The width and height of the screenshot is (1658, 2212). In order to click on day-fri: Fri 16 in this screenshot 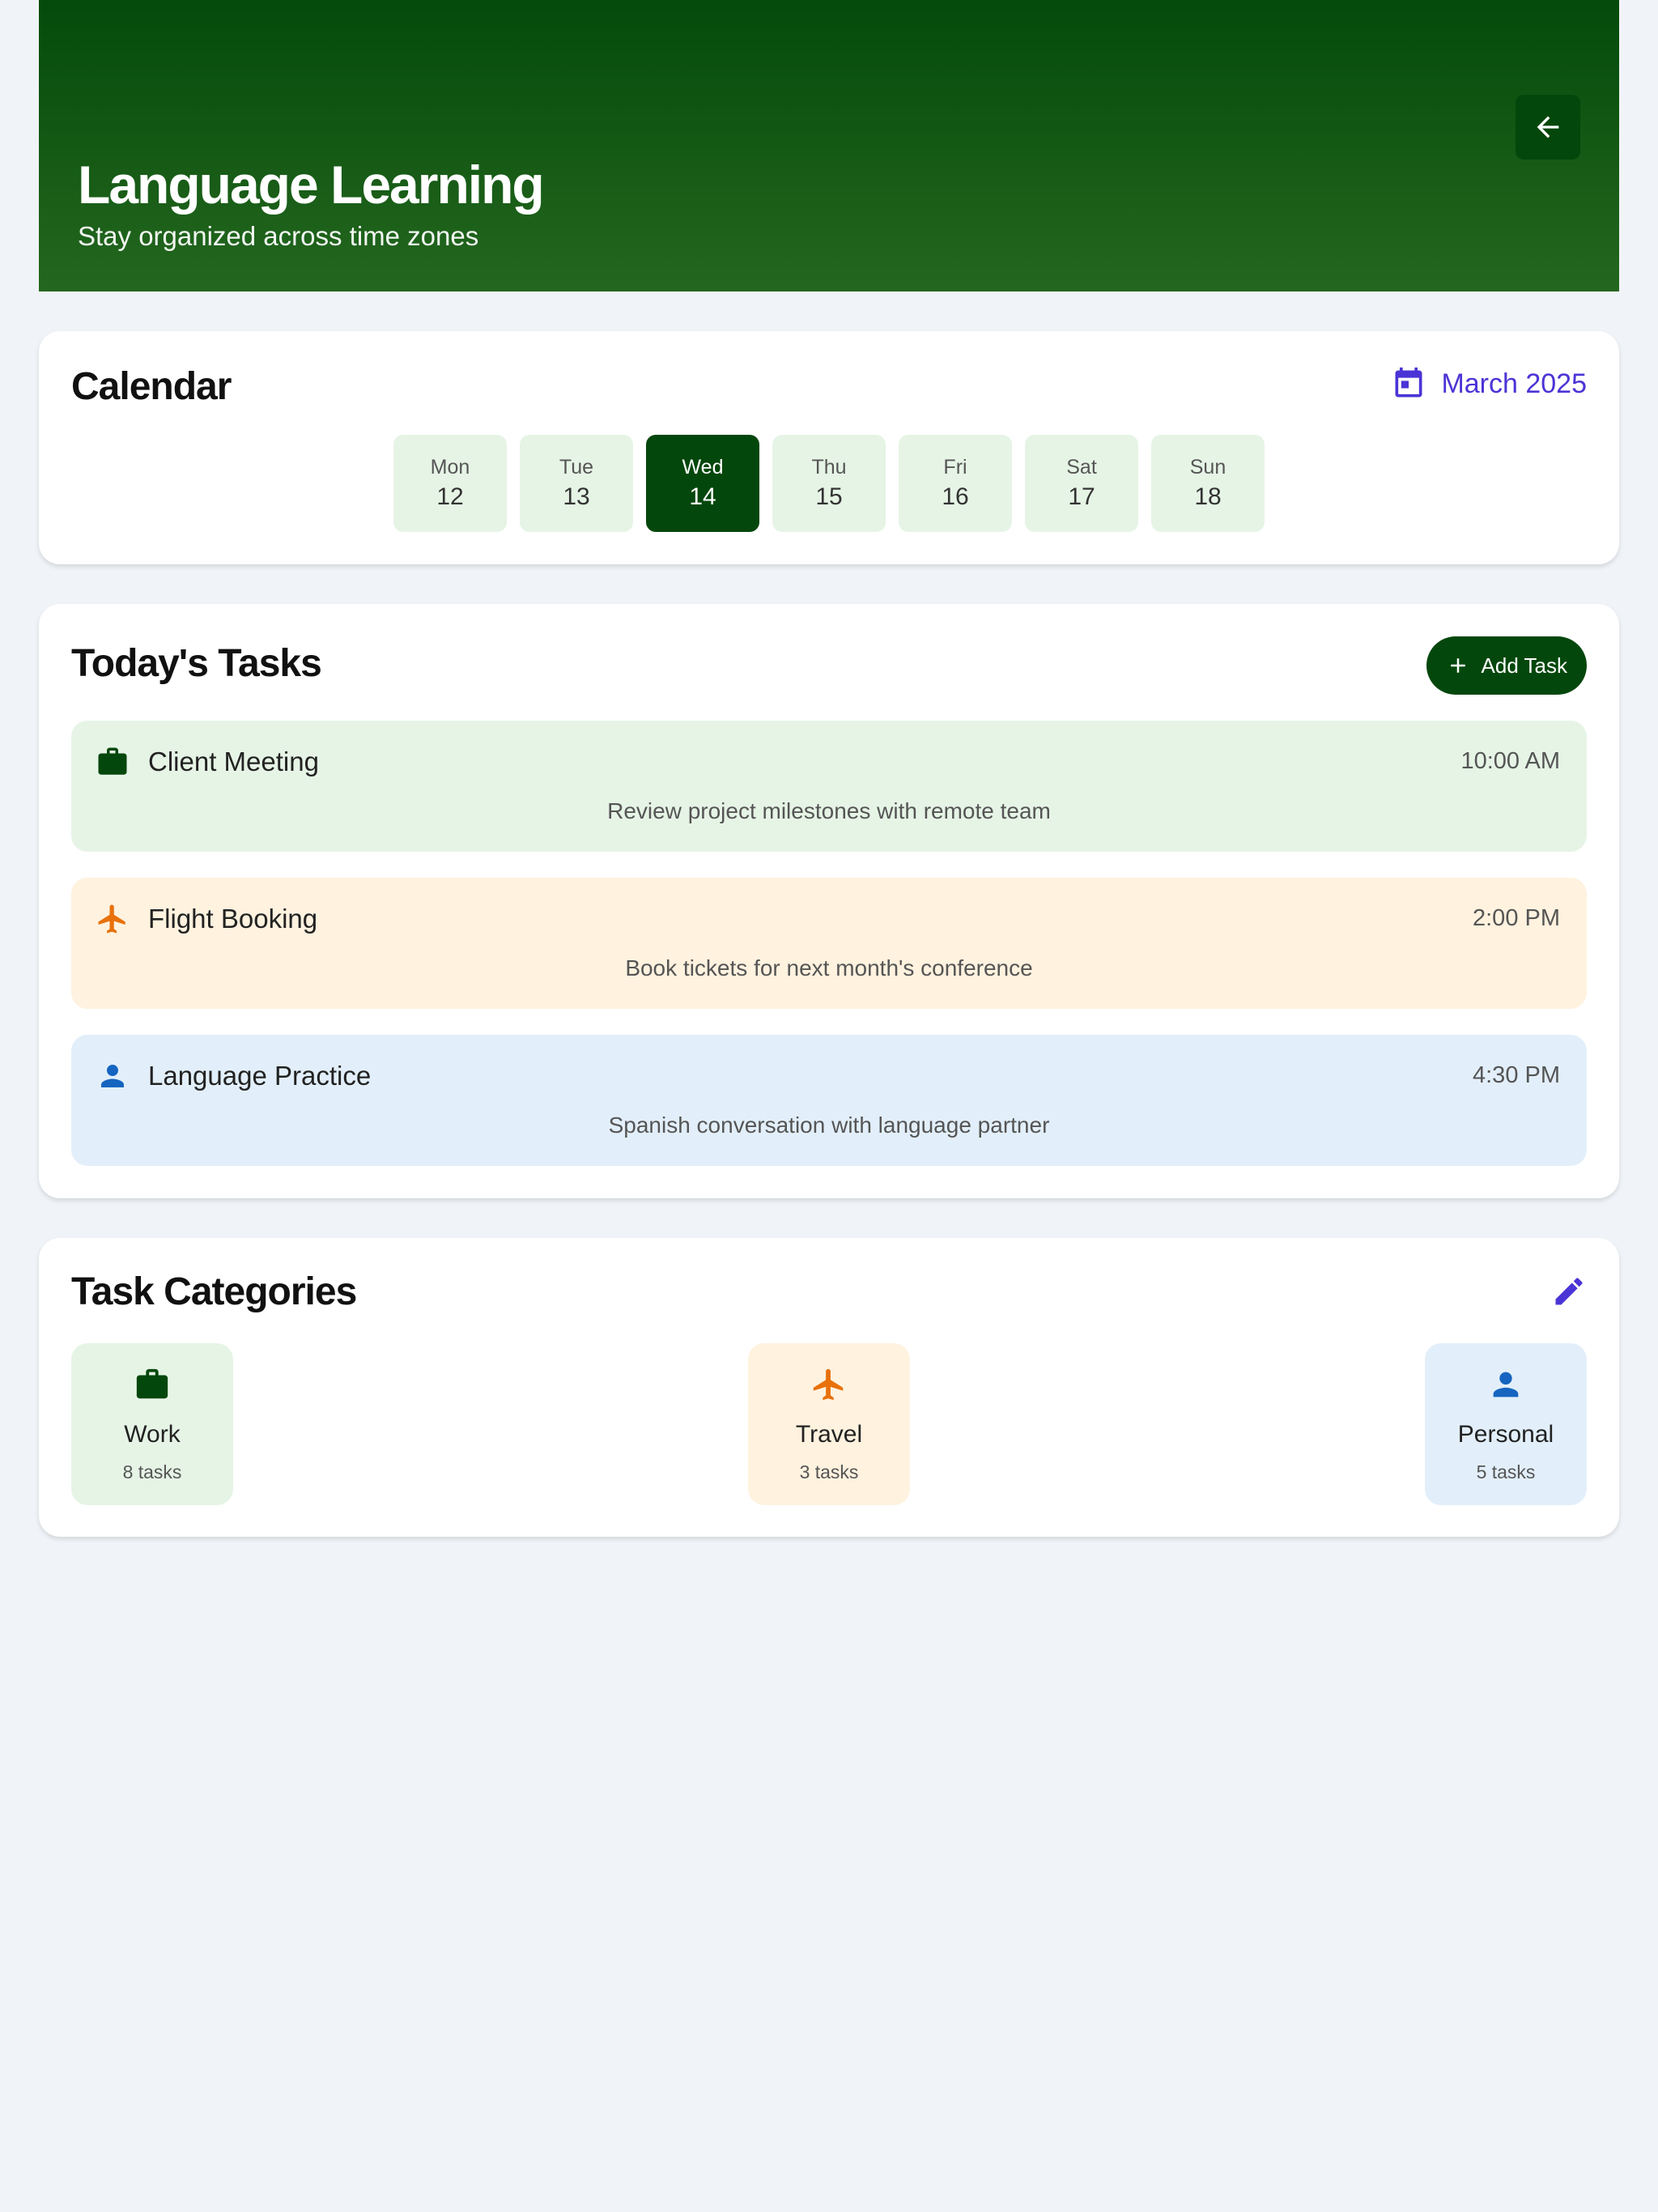, I will do `click(955, 484)`.